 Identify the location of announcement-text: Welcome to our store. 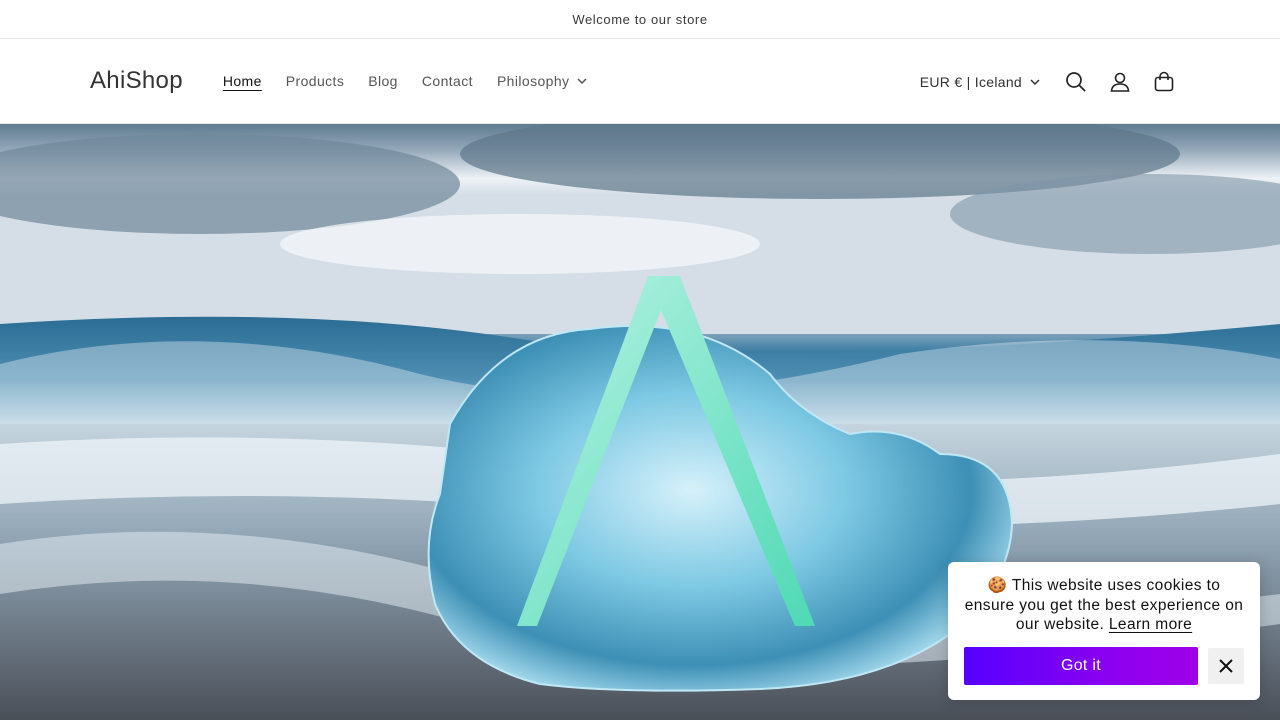
(640, 19).